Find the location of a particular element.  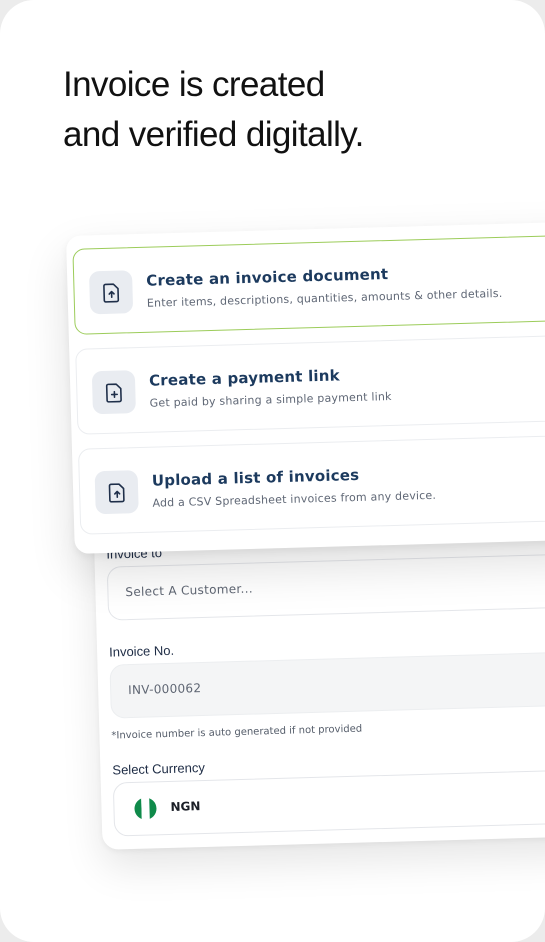

file-plus-icon is located at coordinates (113, 392).